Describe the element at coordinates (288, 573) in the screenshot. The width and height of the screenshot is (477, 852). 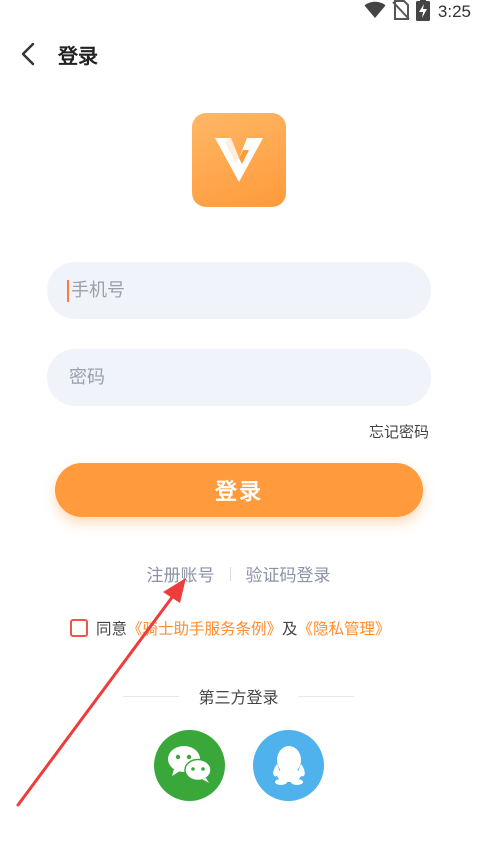
I see `code-login-link: 验证码登录` at that location.